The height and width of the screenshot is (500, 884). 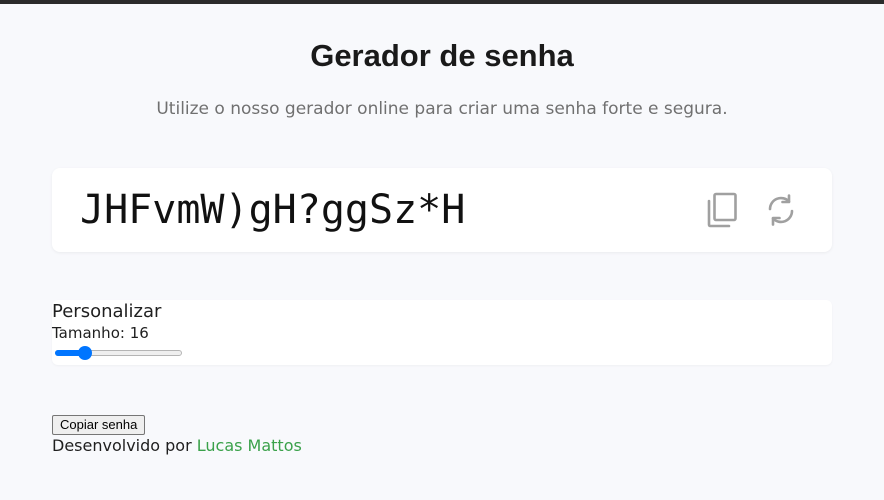 I want to click on size-label-row: Tamanho: 16, so click(x=100, y=333).